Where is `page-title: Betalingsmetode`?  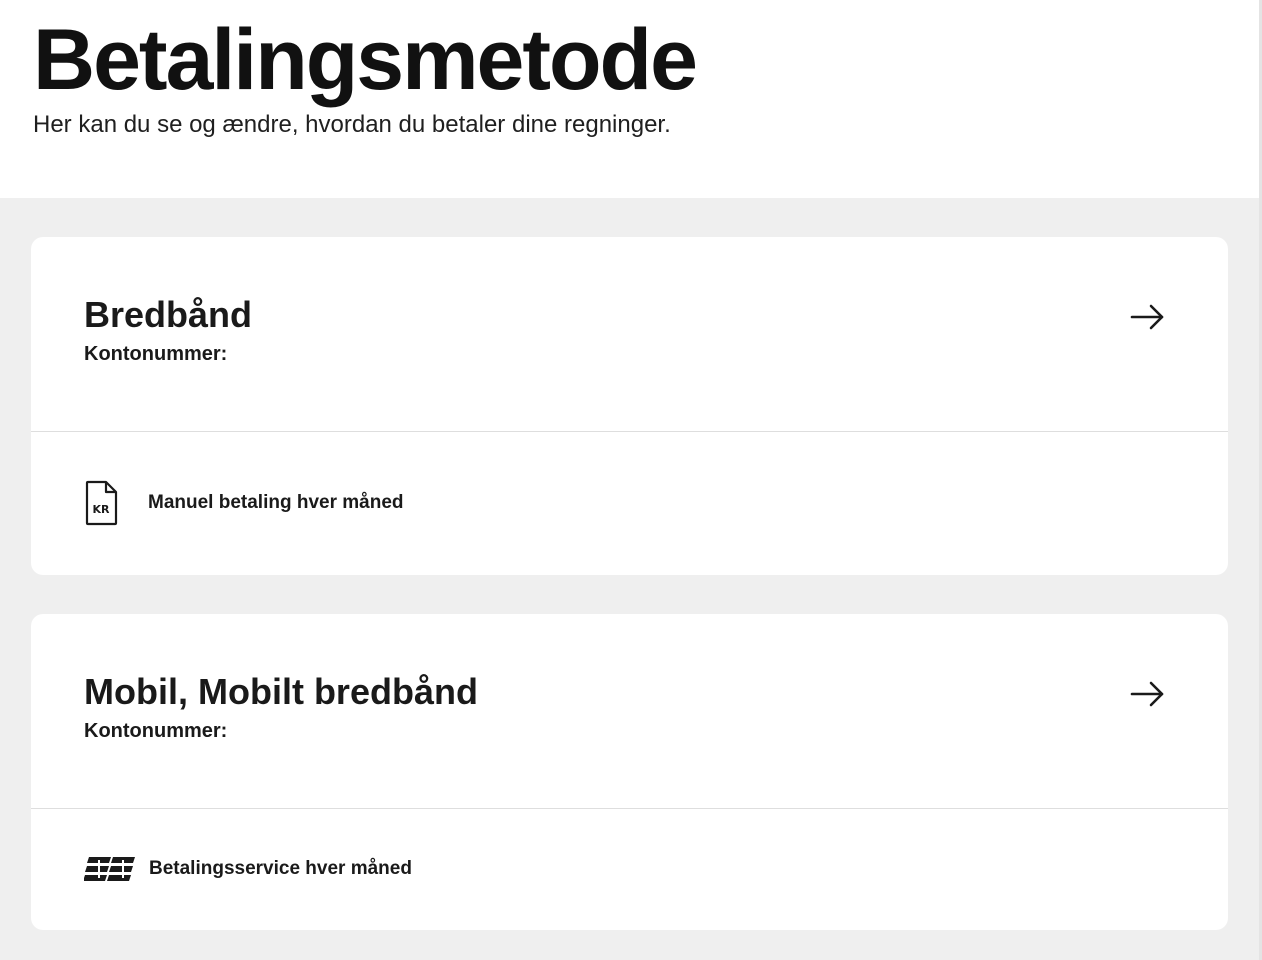
page-title: Betalingsmetode is located at coordinates (365, 60).